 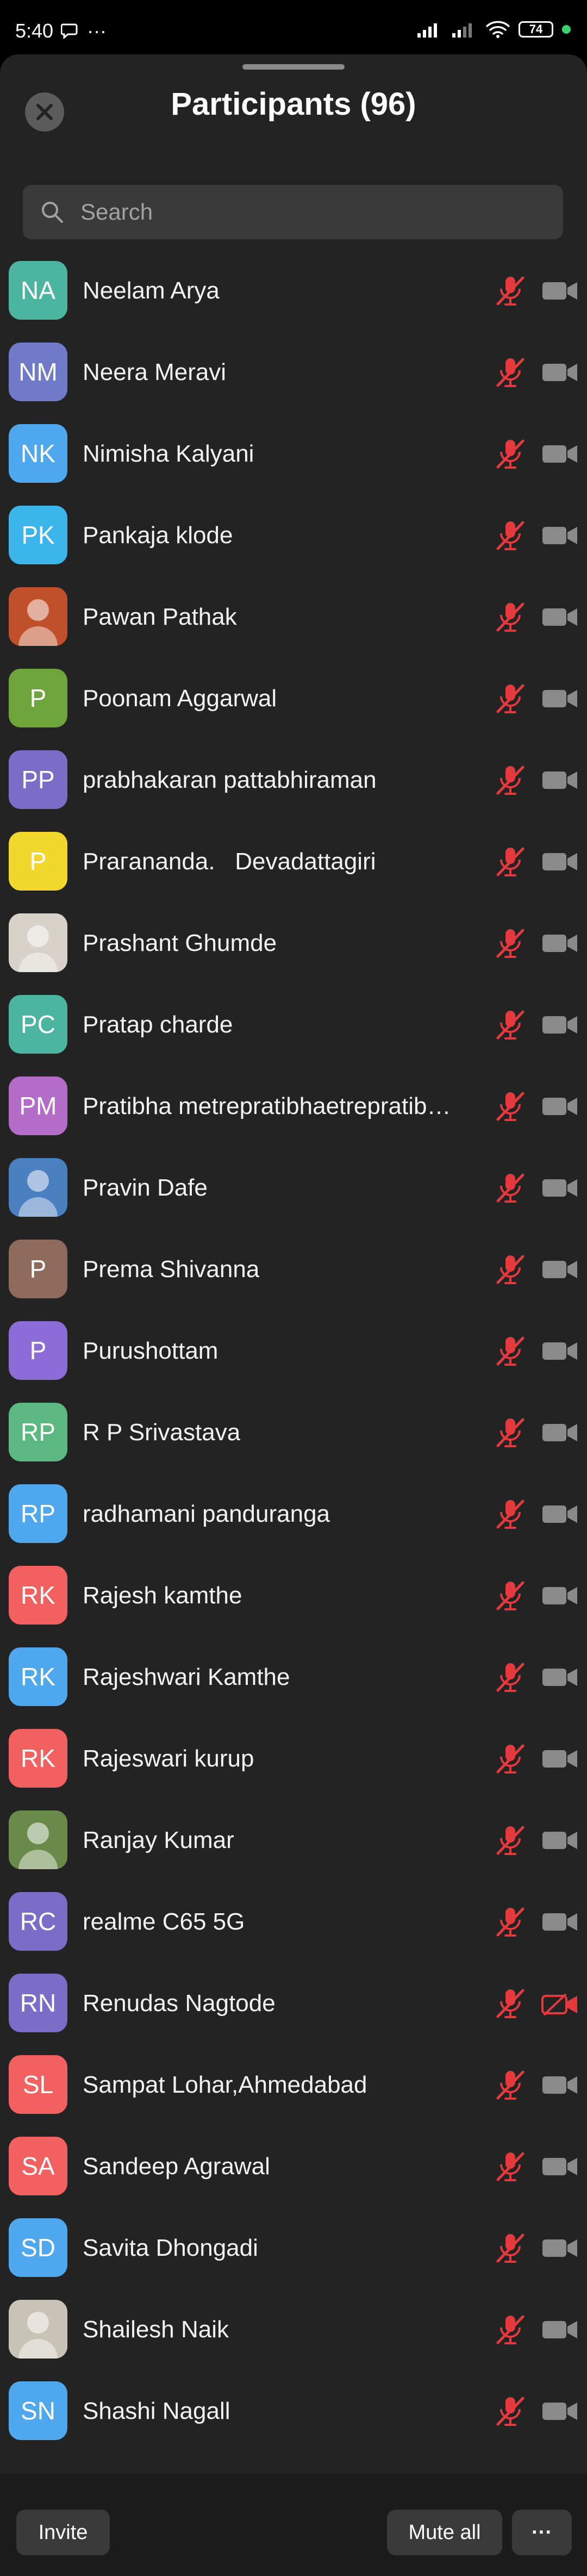 I want to click on drag-handle, so click(x=293, y=67).